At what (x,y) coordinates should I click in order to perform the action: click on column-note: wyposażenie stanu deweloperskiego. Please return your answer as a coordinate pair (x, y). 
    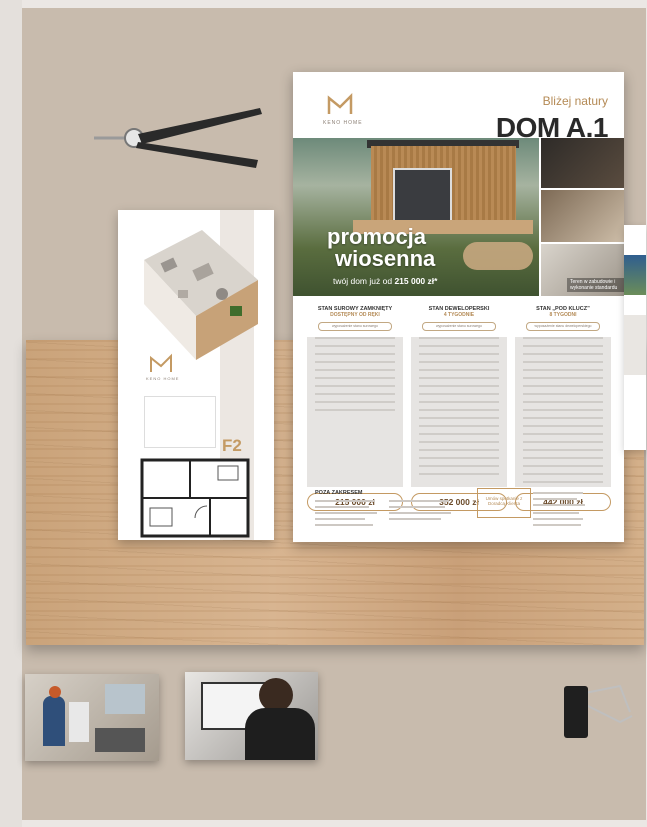
    Looking at the image, I should click on (563, 326).